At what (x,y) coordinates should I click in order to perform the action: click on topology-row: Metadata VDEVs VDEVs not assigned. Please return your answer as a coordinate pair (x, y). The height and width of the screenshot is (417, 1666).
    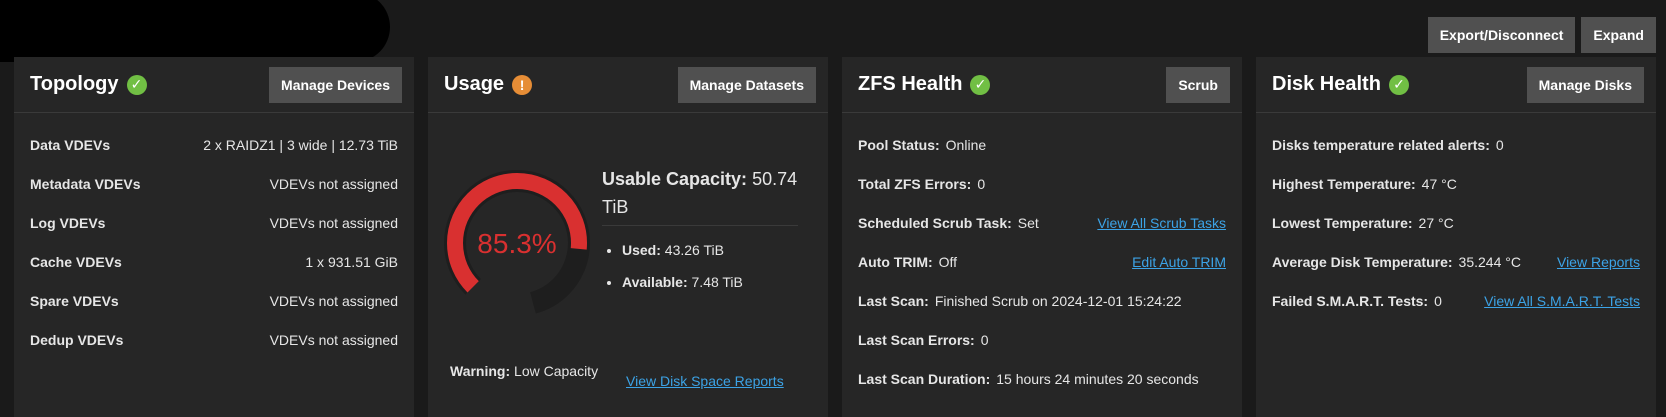
    Looking at the image, I should click on (214, 183).